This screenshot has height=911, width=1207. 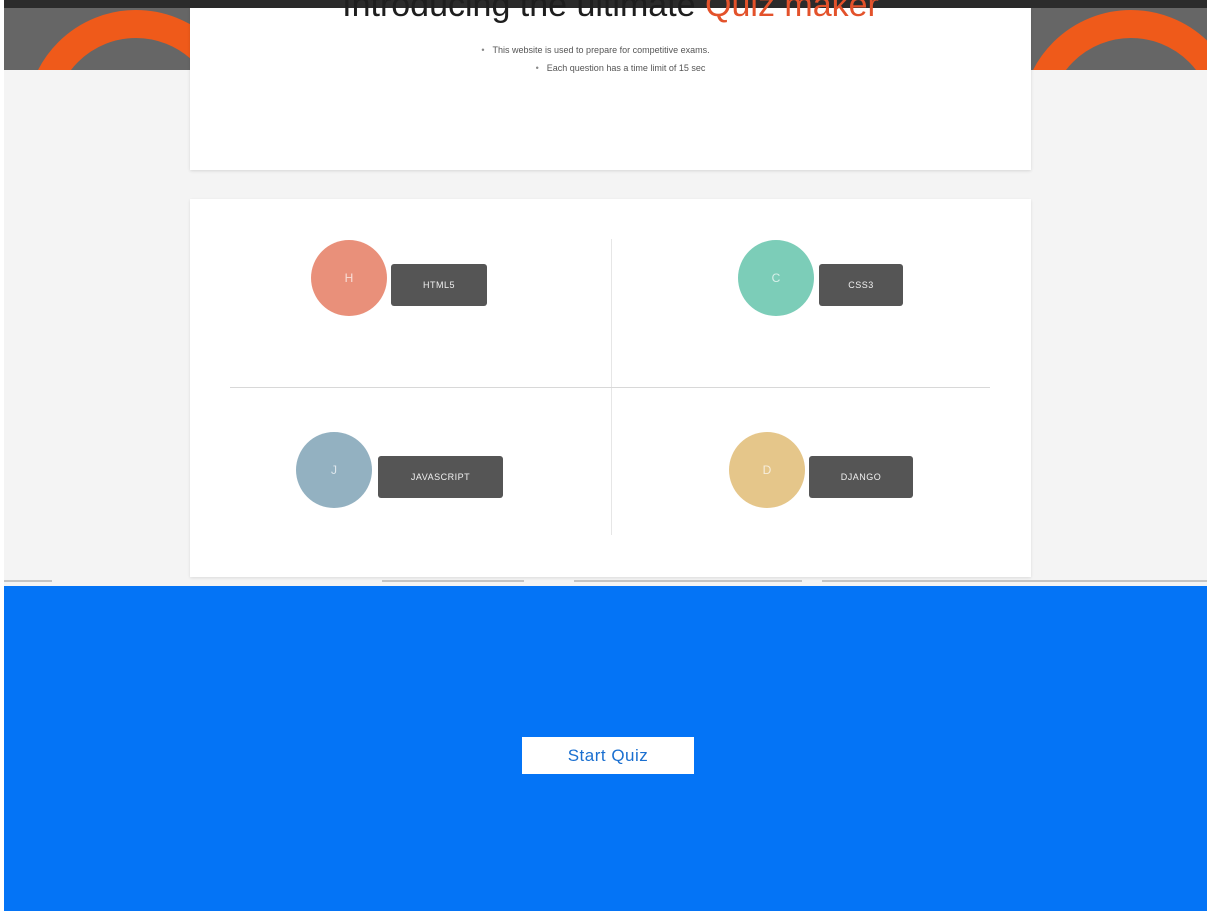 I want to click on javascript-icon: J, so click(x=334, y=470).